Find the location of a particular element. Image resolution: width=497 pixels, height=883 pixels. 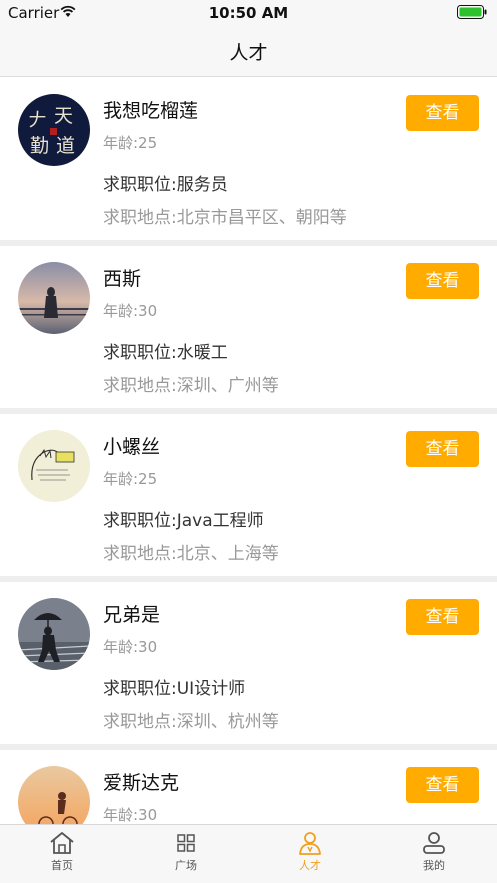

grid-icon is located at coordinates (186, 843).